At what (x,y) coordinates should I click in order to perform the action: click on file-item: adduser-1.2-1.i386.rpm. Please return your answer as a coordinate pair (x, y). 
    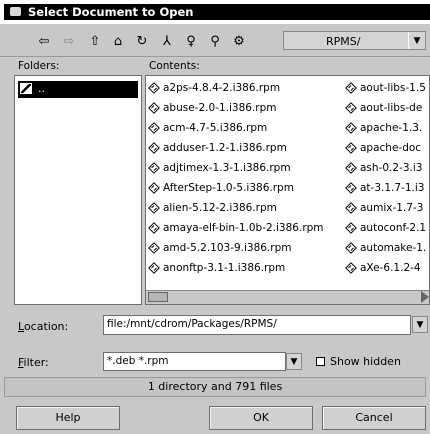
    Looking at the image, I should click on (248, 148).